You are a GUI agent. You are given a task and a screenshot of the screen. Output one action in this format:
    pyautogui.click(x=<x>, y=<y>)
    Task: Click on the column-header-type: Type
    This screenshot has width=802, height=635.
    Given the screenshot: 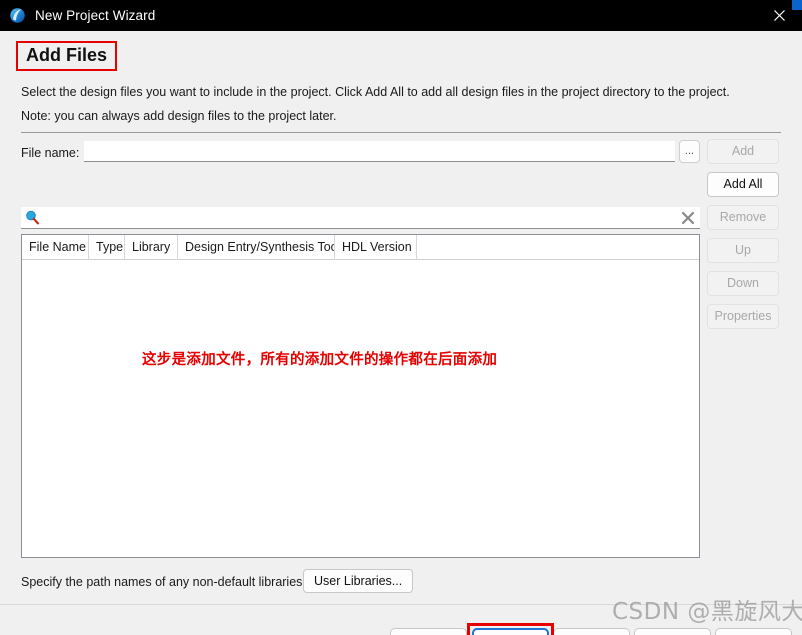 What is the action you would take?
    pyautogui.click(x=107, y=247)
    